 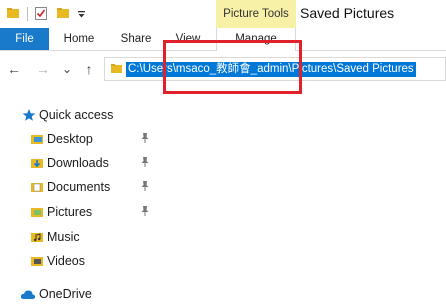 I want to click on nav-item-label: Downloads, so click(x=78, y=163).